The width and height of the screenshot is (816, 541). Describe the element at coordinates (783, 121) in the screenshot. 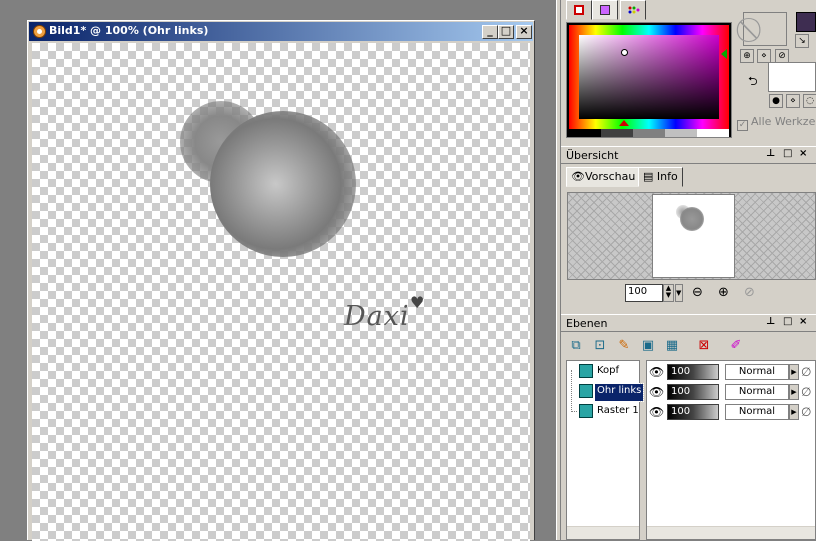

I see `all-tools-label: Alle Werkzeuge` at that location.